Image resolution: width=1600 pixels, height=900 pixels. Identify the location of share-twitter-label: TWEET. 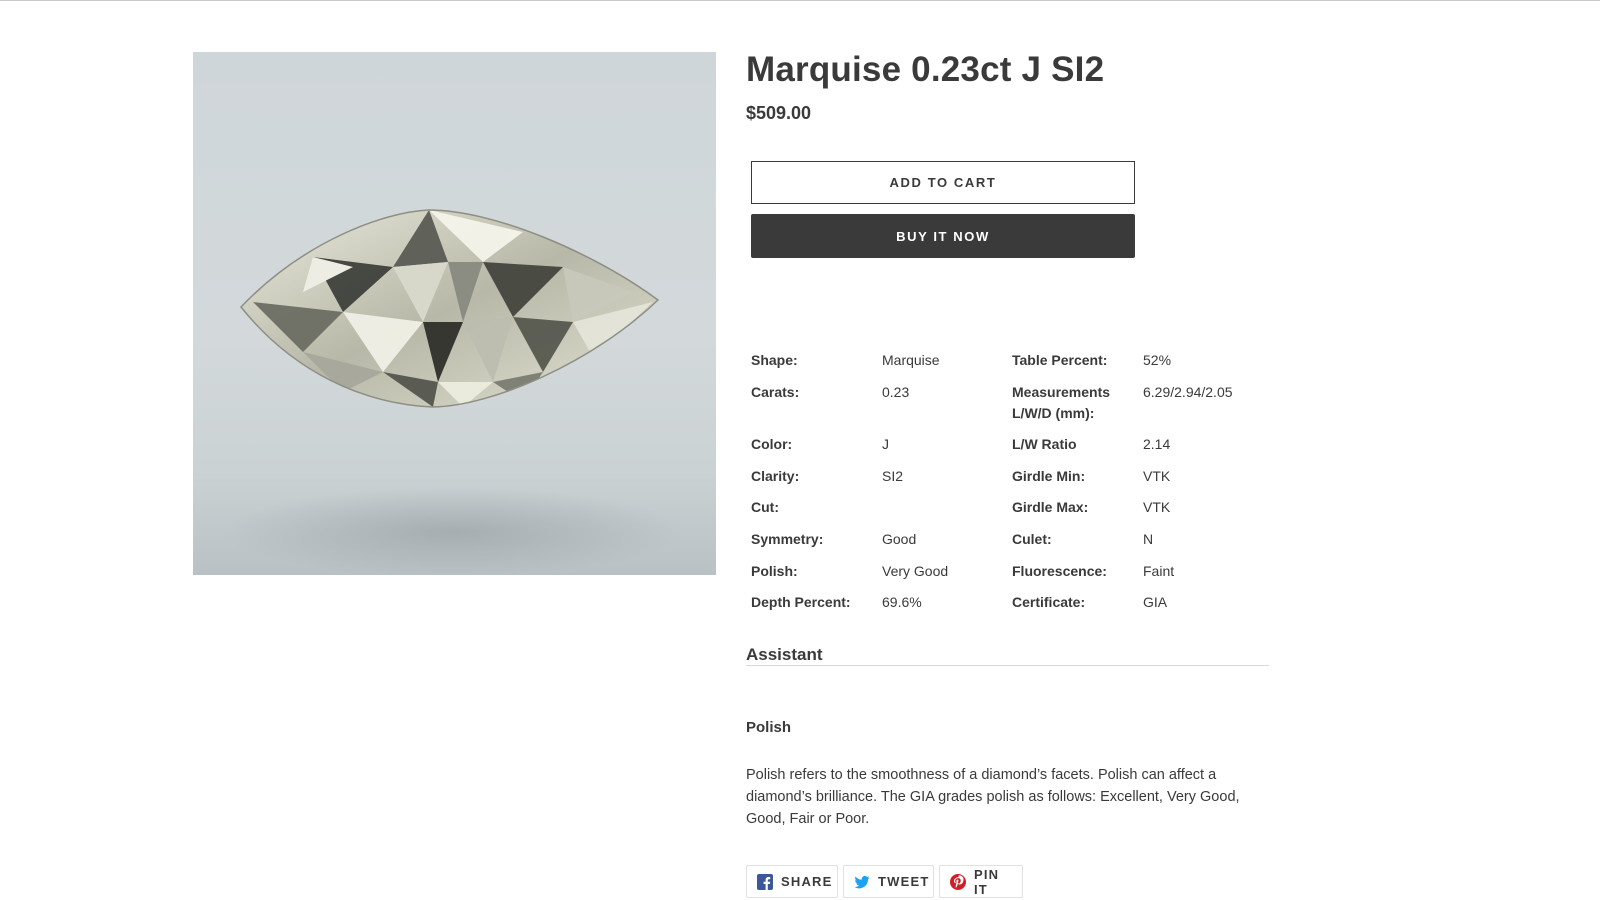
(904, 881).